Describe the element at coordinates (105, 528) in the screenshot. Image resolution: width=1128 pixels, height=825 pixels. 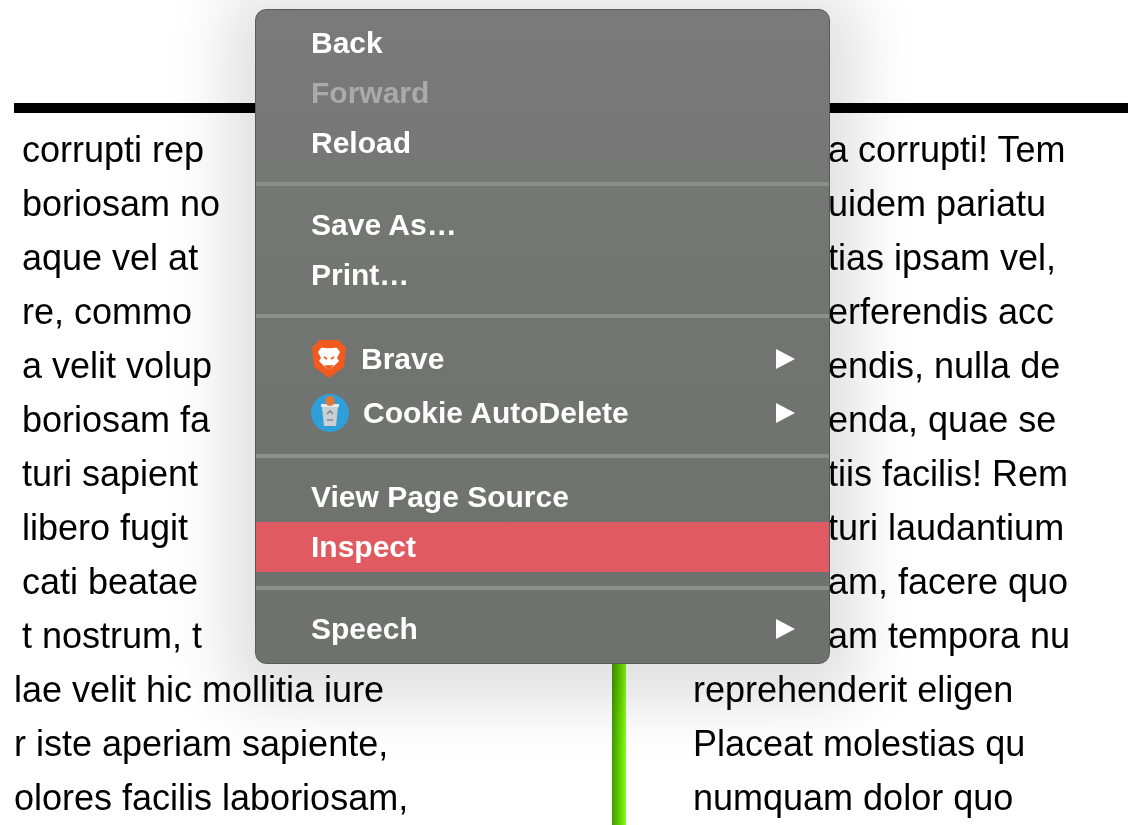
I see `body-text-line: libero fugit` at that location.